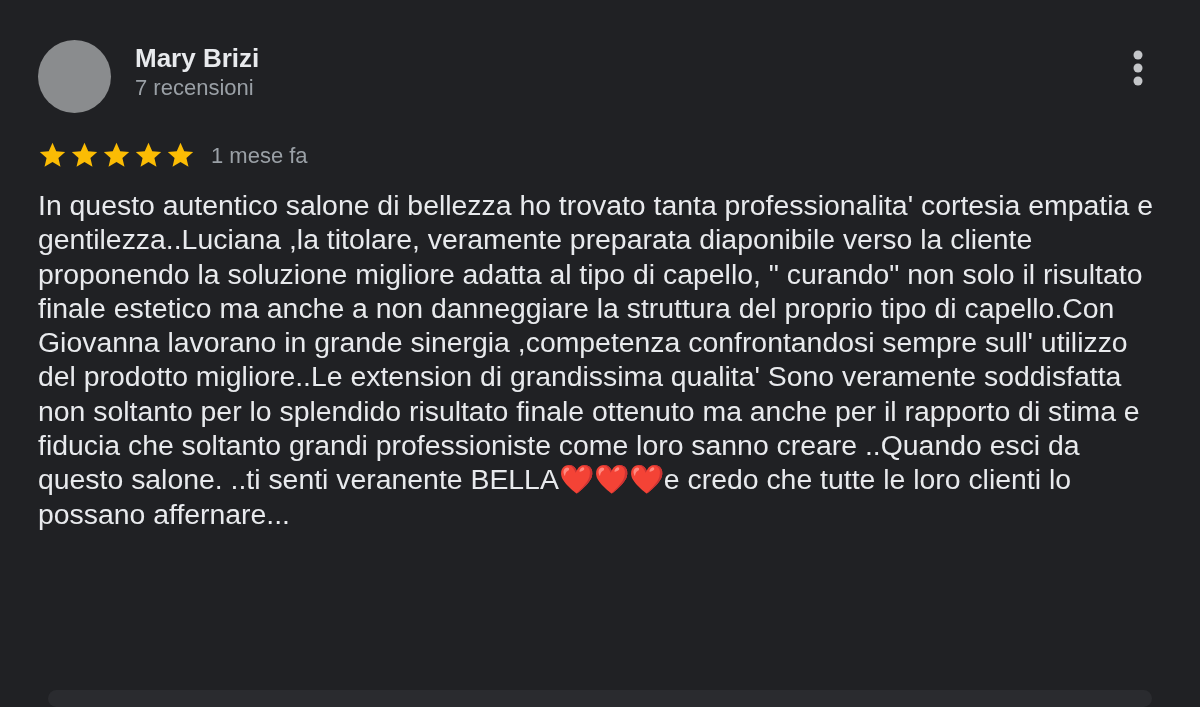 The image size is (1200, 707). Describe the element at coordinates (197, 57) in the screenshot. I see `reviewer-name: Mary Brizi` at that location.